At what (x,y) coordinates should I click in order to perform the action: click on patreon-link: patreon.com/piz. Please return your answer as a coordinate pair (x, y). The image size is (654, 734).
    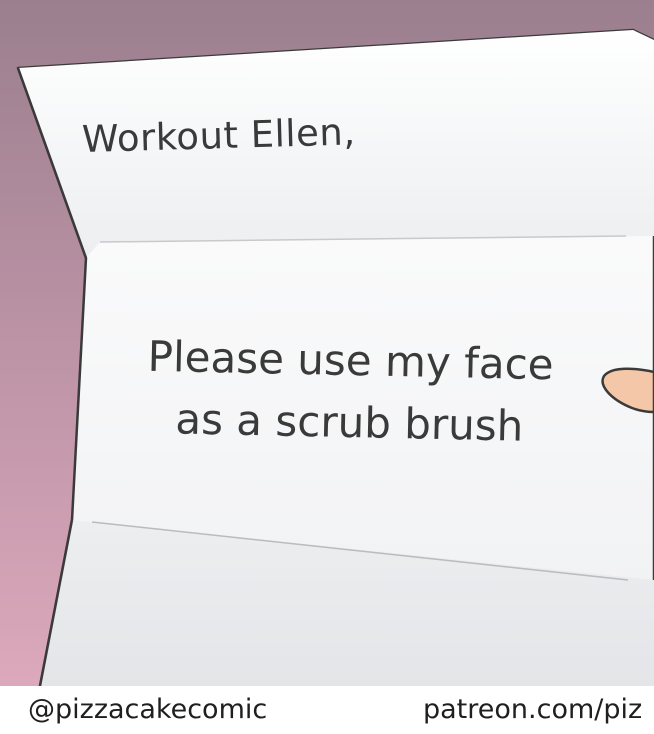
    Looking at the image, I should click on (532, 709).